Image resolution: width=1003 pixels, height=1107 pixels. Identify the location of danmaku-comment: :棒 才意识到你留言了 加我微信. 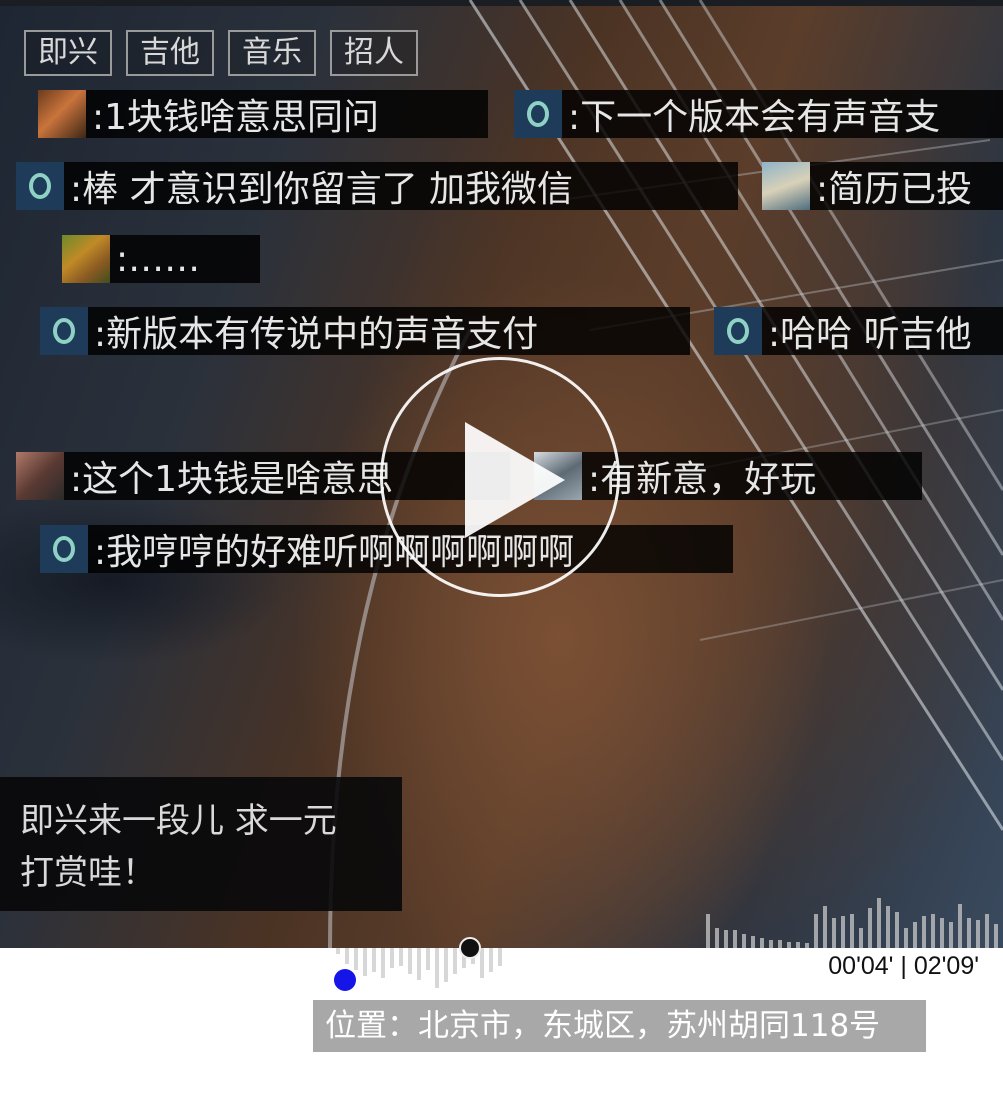
(377, 186).